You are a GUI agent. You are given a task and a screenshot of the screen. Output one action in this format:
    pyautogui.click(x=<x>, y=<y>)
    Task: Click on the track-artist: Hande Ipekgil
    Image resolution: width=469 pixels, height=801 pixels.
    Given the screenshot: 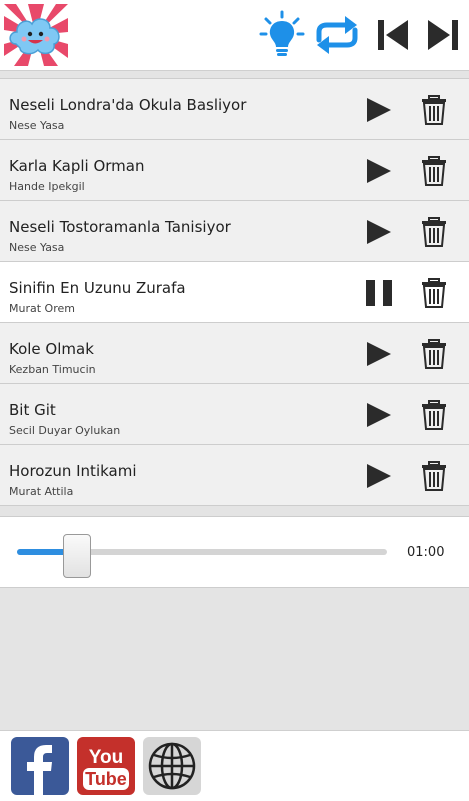 What is the action you would take?
    pyautogui.click(x=47, y=186)
    